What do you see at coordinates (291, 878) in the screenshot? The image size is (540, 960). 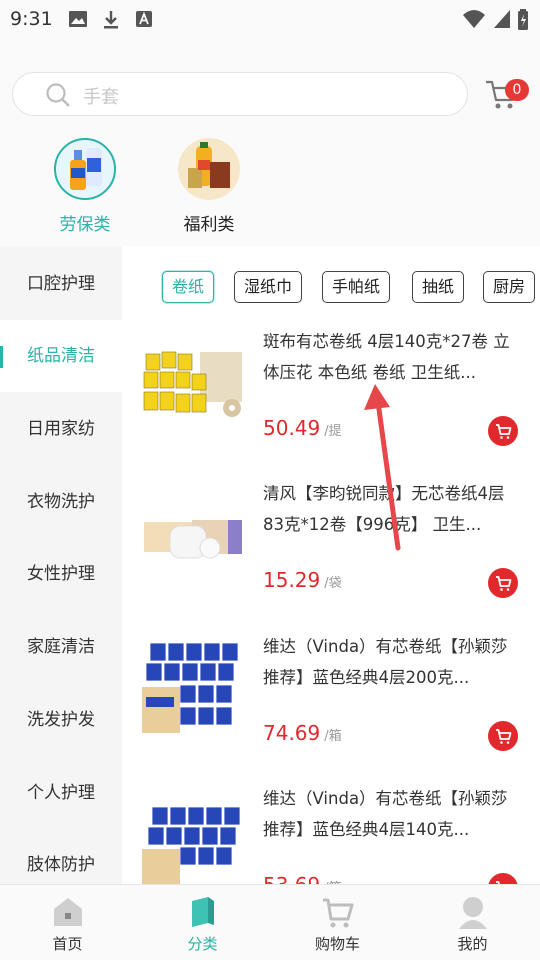 I see `price-value: 53.69` at bounding box center [291, 878].